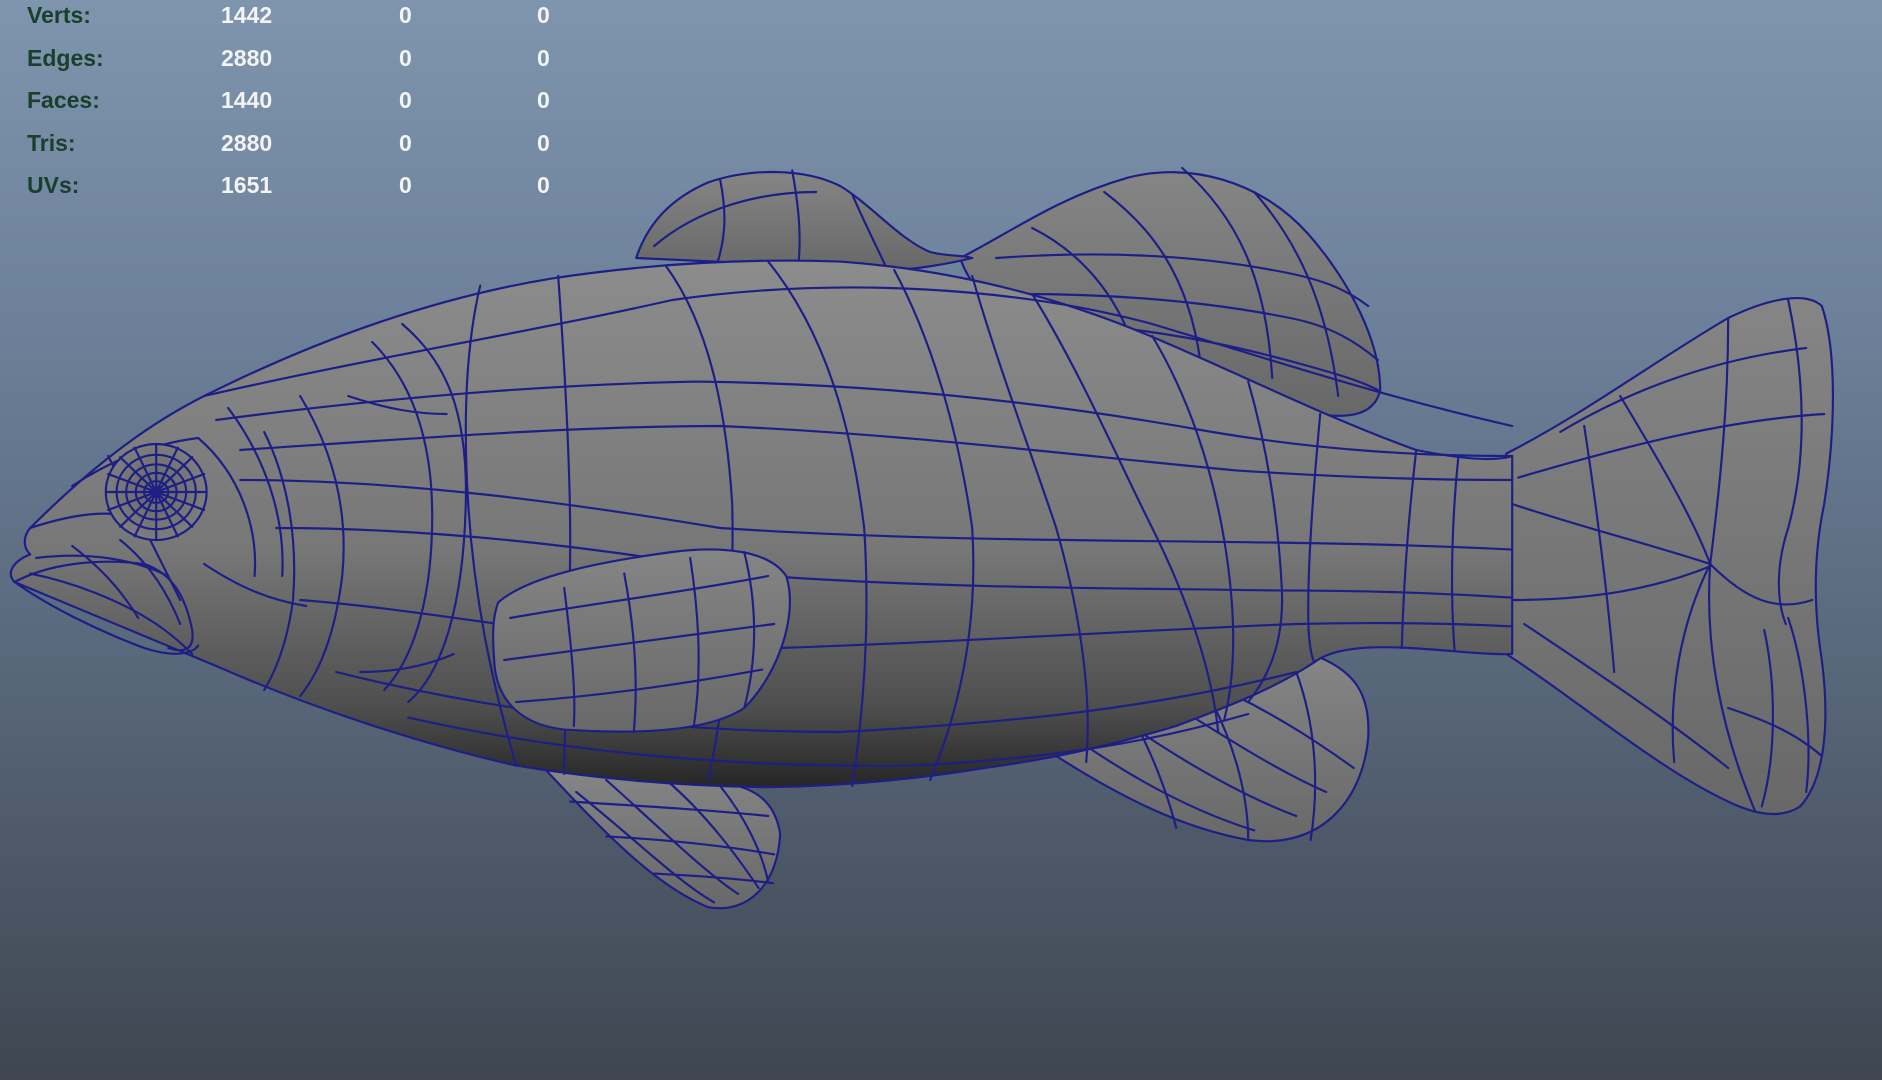 The height and width of the screenshot is (1080, 1882). What do you see at coordinates (663, 839) in the screenshot?
I see `pelvic-fin` at bounding box center [663, 839].